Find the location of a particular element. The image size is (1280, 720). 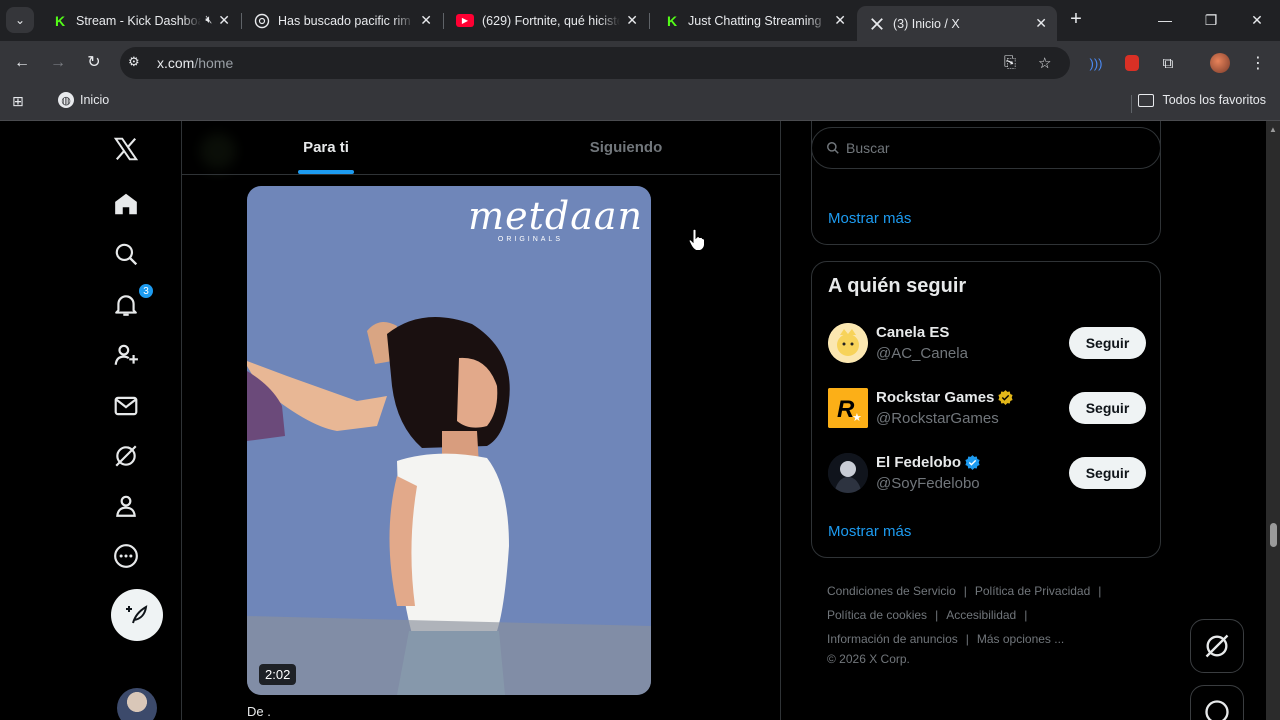

browser-toolbar: ← → ↻ ⚙ x.com/home ⎘ ☆ ))) ⧉ ⋮ is located at coordinates (640, 63).